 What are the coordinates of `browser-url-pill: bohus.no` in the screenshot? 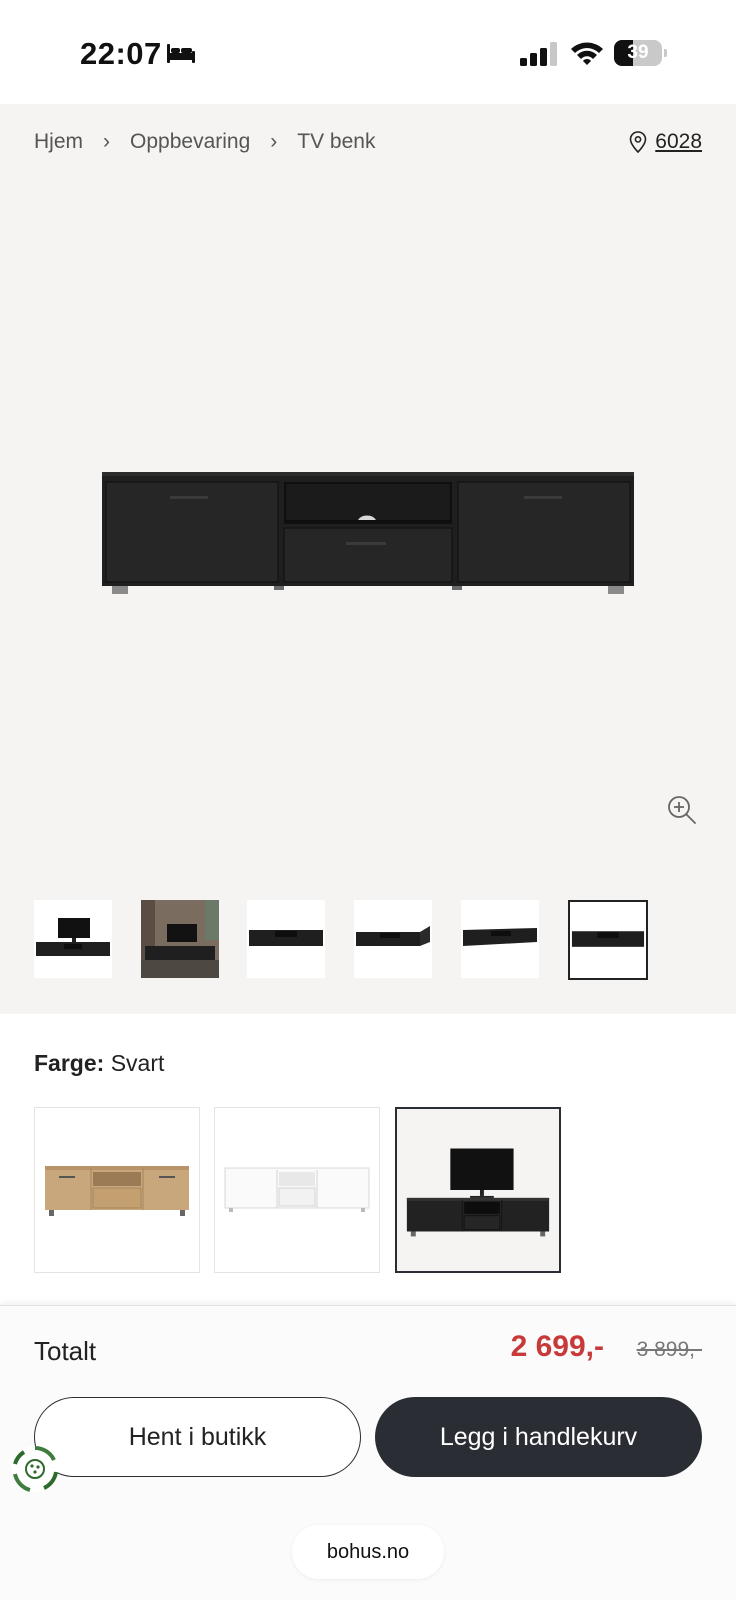 It's located at (368, 1552).